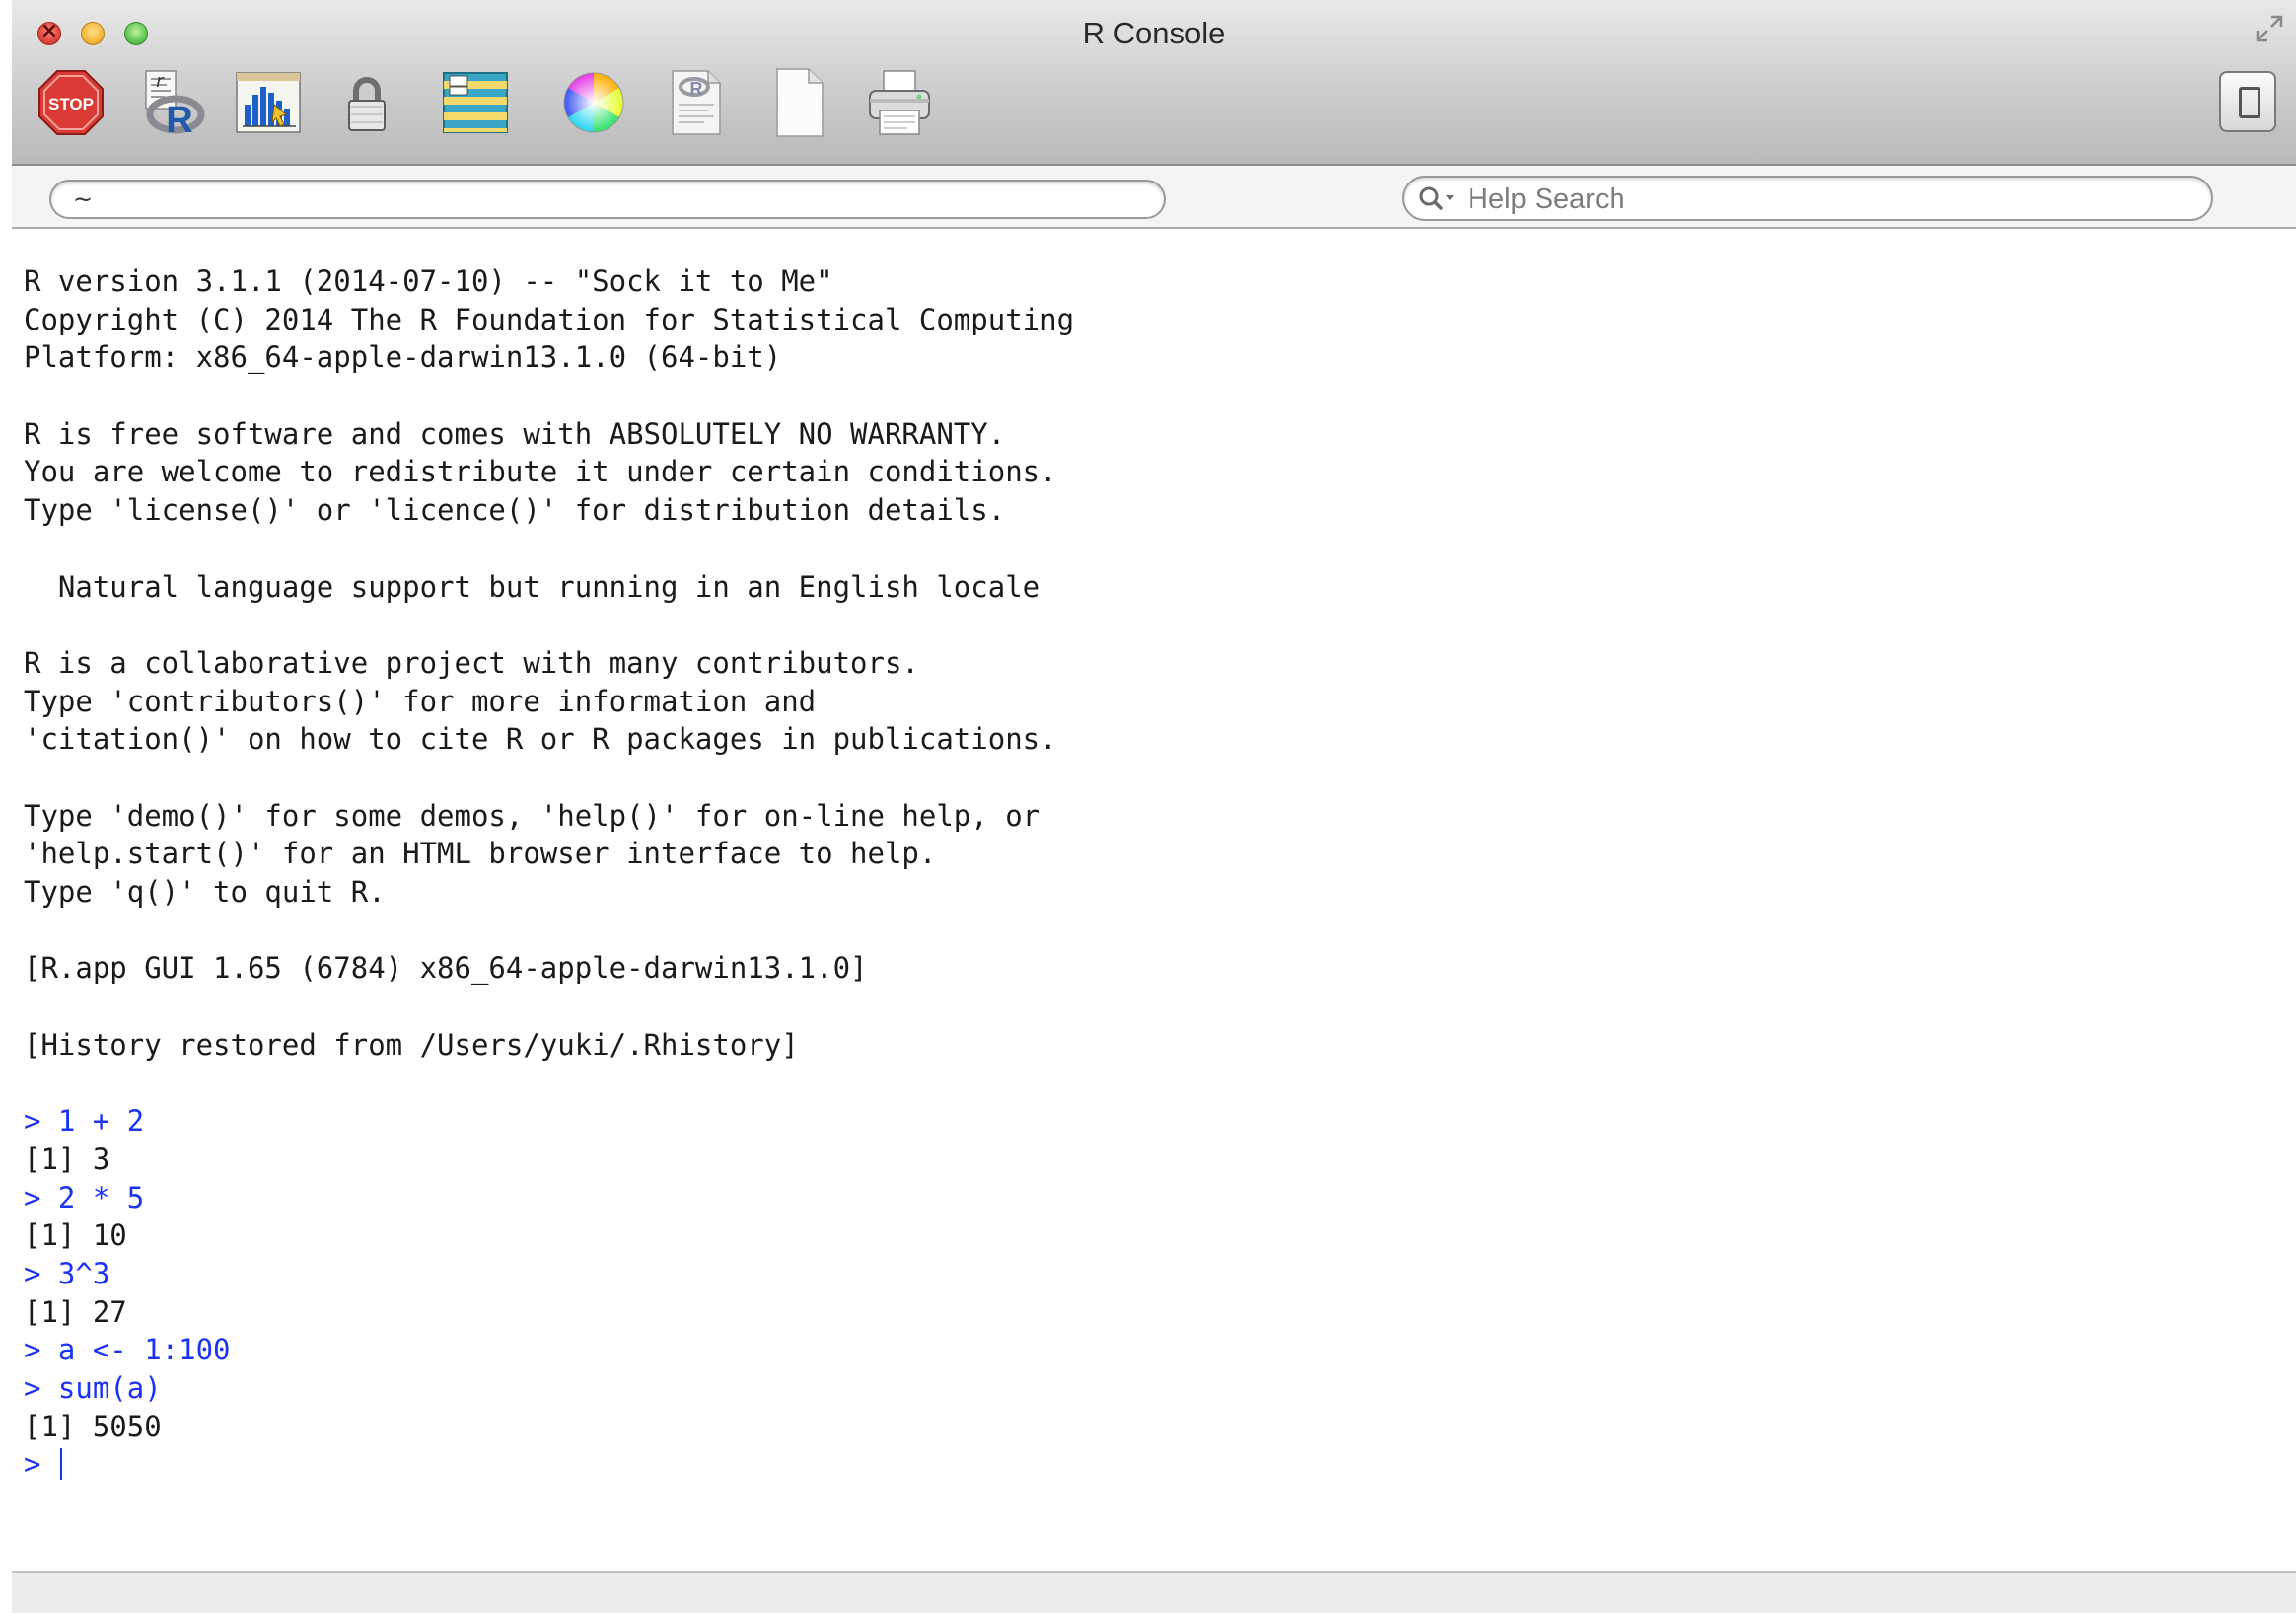 Image resolution: width=2296 pixels, height=1613 pixels. I want to click on fullscreen-icon, so click(2270, 28).